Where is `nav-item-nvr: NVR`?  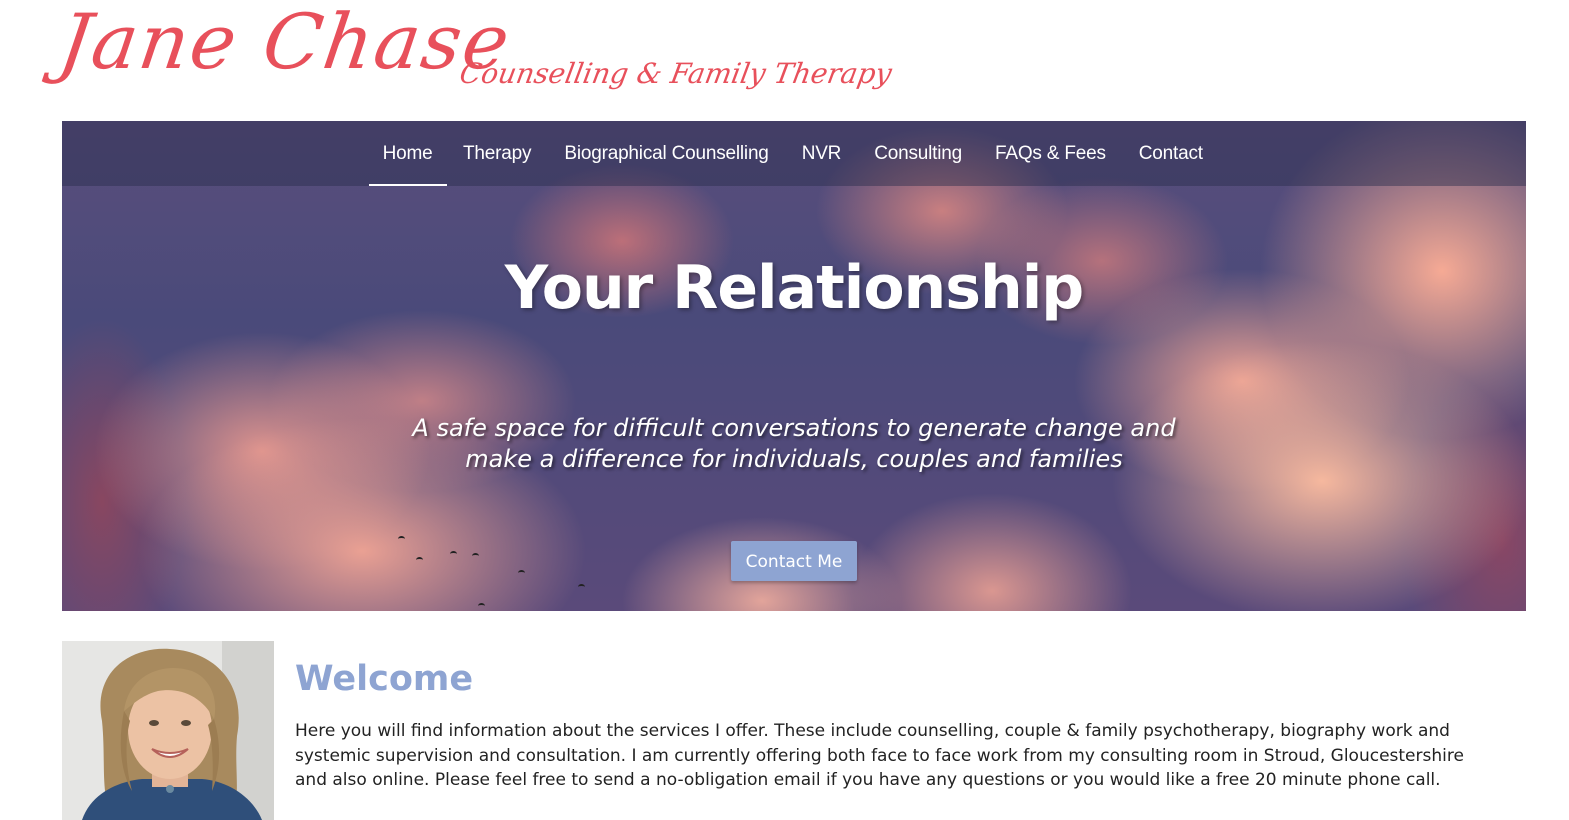
nav-item-nvr: NVR is located at coordinates (821, 153).